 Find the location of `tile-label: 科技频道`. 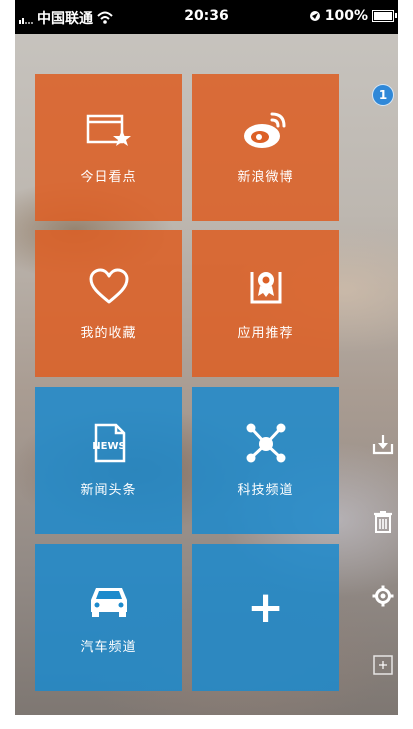

tile-label: 科技频道 is located at coordinates (265, 490).